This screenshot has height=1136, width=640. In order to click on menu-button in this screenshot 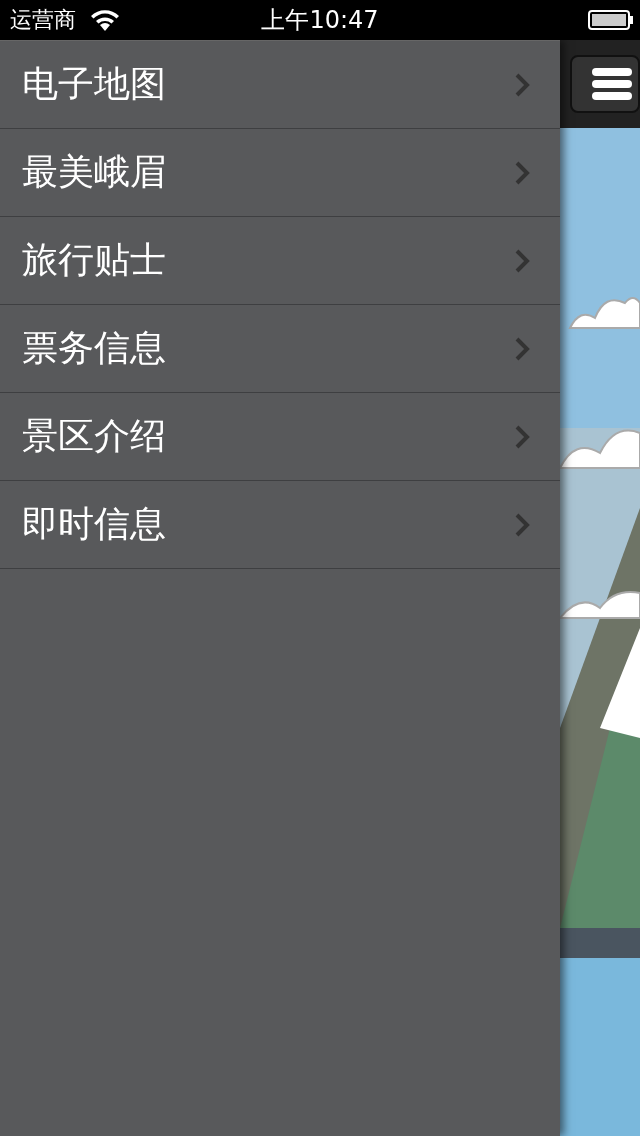, I will do `click(605, 84)`.